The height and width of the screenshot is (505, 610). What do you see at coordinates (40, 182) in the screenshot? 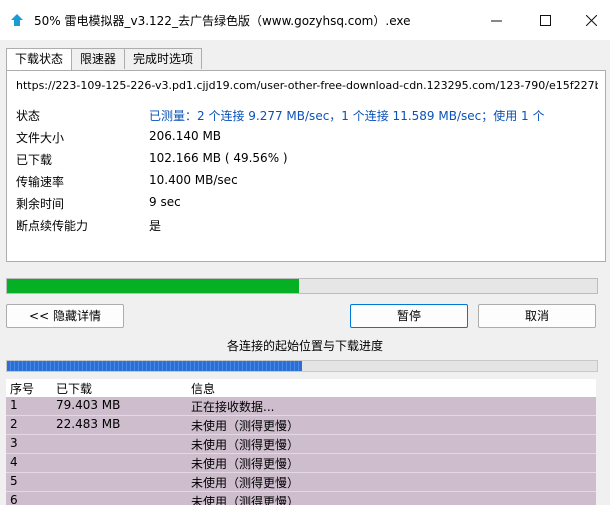
I see `transfer-rate-label: 传输速率` at bounding box center [40, 182].